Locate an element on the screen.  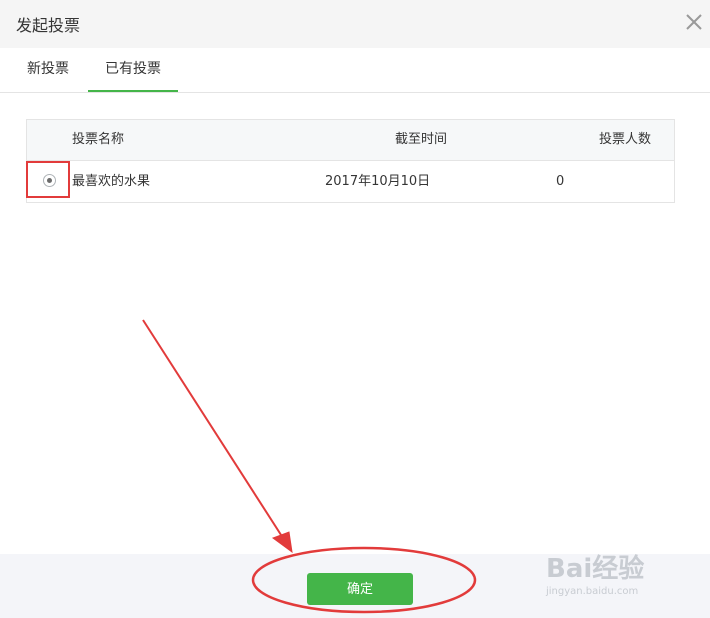
table-row: 最喜欢的水果 2017年10月10日 0 is located at coordinates (350, 181).